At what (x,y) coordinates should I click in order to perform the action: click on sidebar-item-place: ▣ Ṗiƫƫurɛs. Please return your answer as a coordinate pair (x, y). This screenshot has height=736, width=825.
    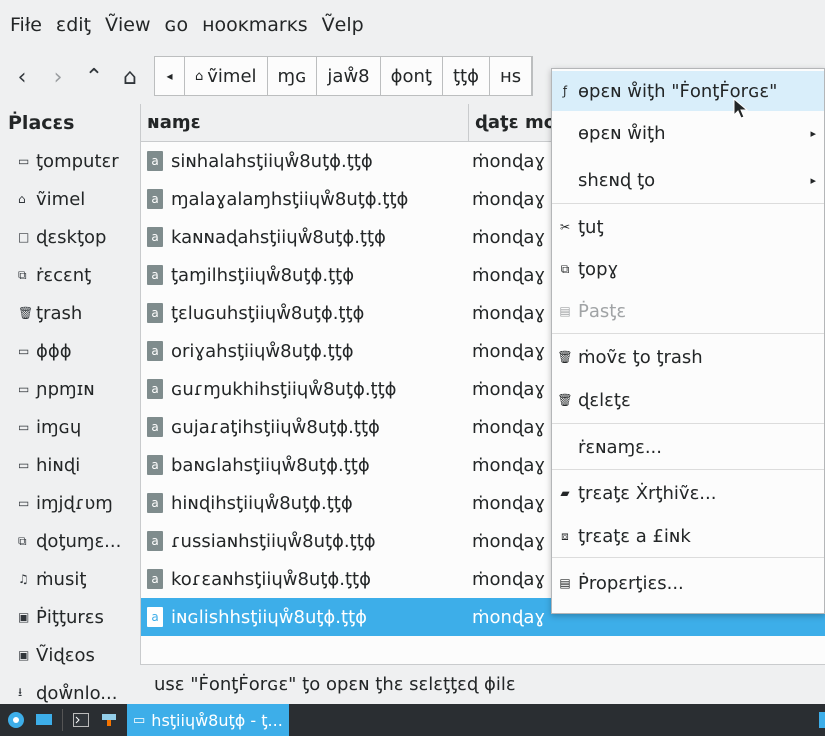
    Looking at the image, I should click on (70, 617).